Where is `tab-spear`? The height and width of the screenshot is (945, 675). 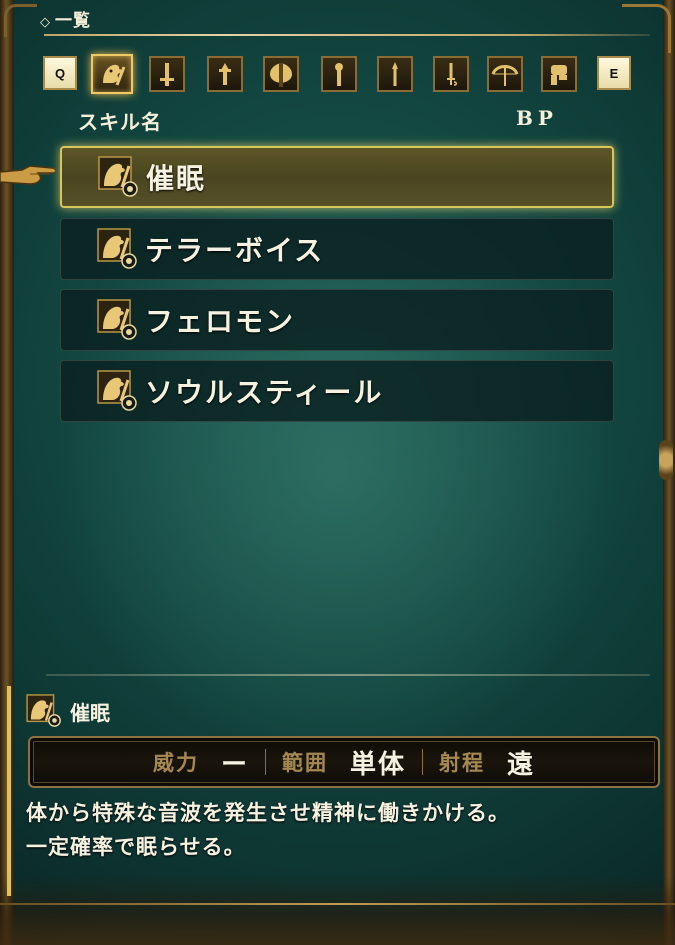 tab-spear is located at coordinates (225, 74).